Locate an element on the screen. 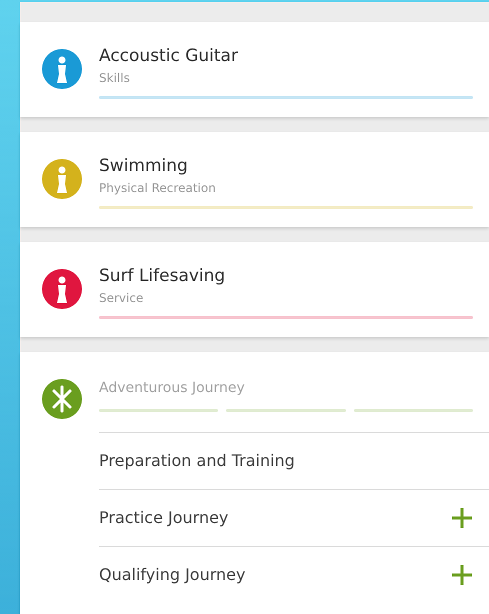 Image resolution: width=489 pixels, height=614 pixels. activity-title: Swimming is located at coordinates (144, 166).